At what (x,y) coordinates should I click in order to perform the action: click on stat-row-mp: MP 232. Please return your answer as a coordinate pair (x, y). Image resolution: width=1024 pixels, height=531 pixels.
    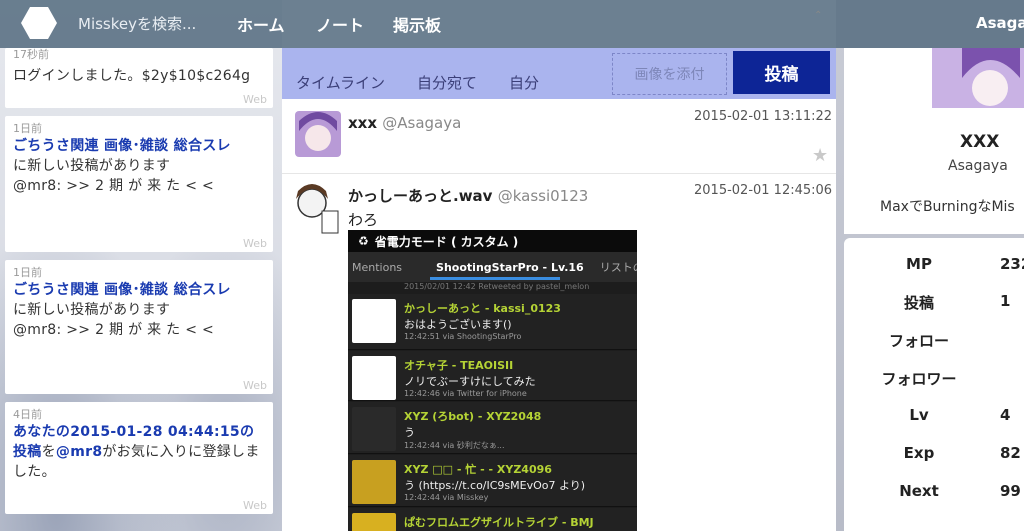
    Looking at the image, I should click on (934, 274).